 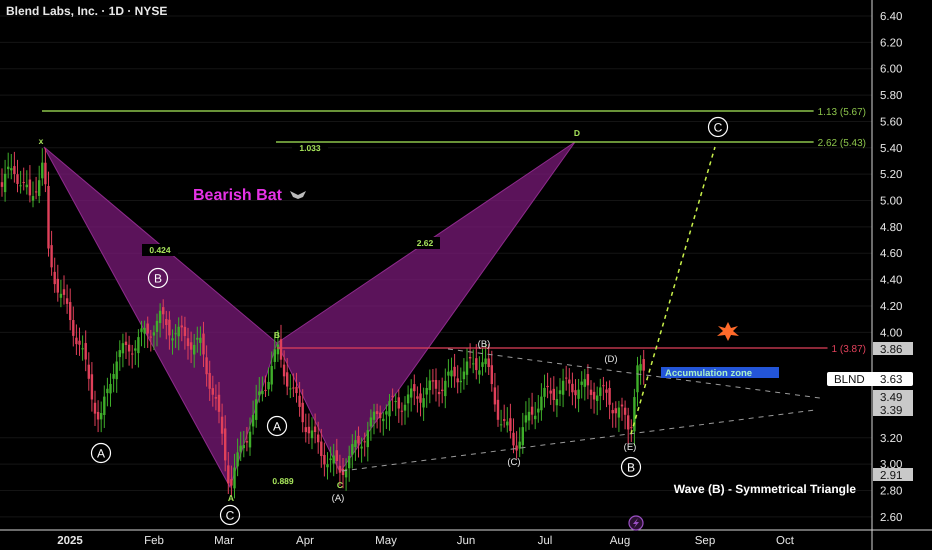 I want to click on price-axis-label: 5.40, so click(x=891, y=148).